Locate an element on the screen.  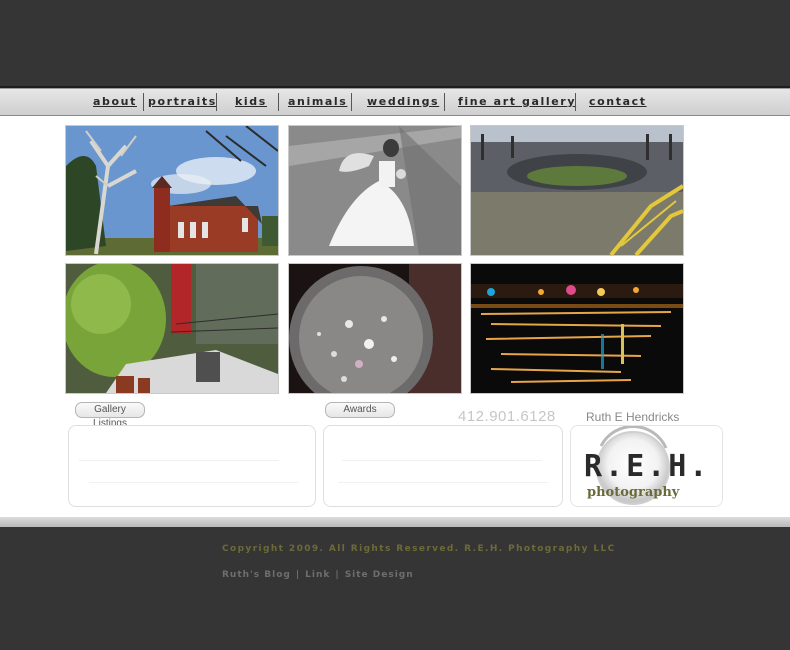
gallery-listings-panel is located at coordinates (192, 466).